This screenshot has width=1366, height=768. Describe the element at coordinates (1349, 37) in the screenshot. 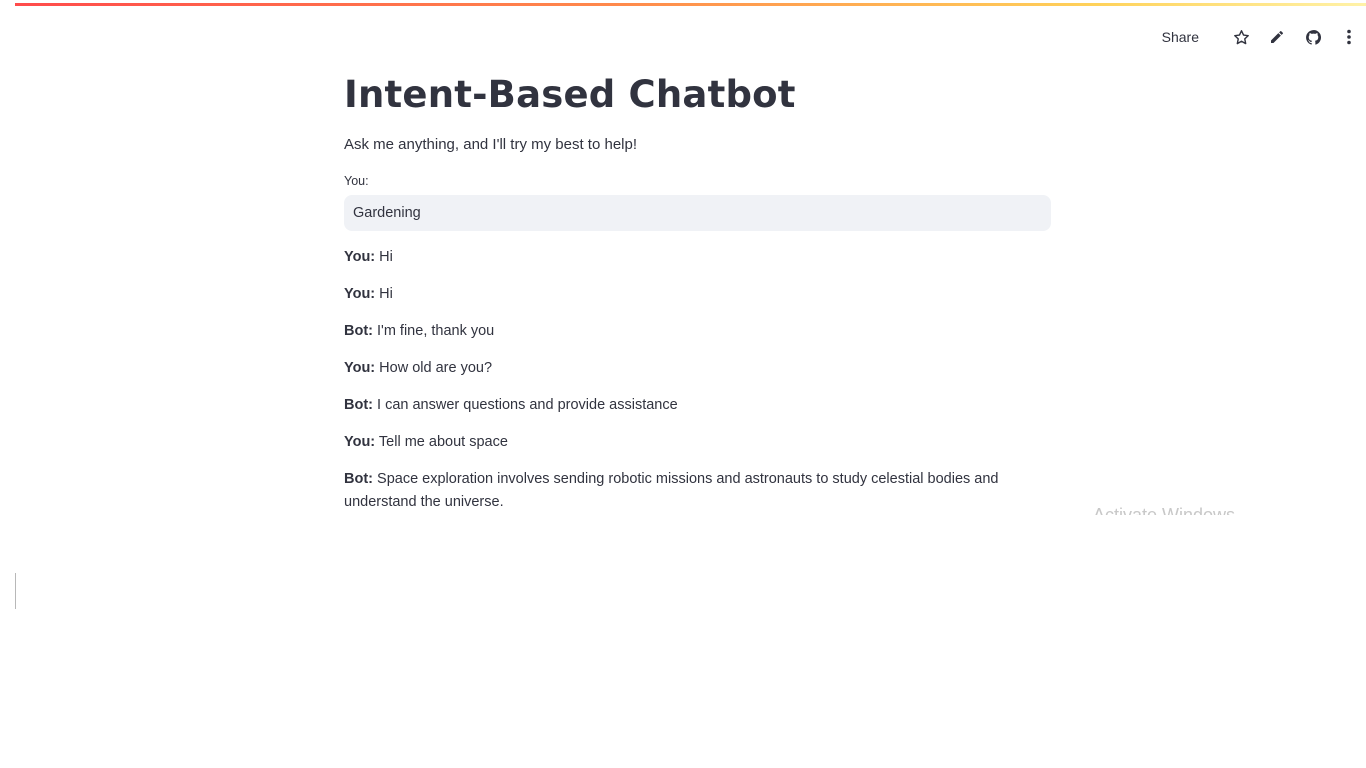

I see `more-vertical-icon` at that location.